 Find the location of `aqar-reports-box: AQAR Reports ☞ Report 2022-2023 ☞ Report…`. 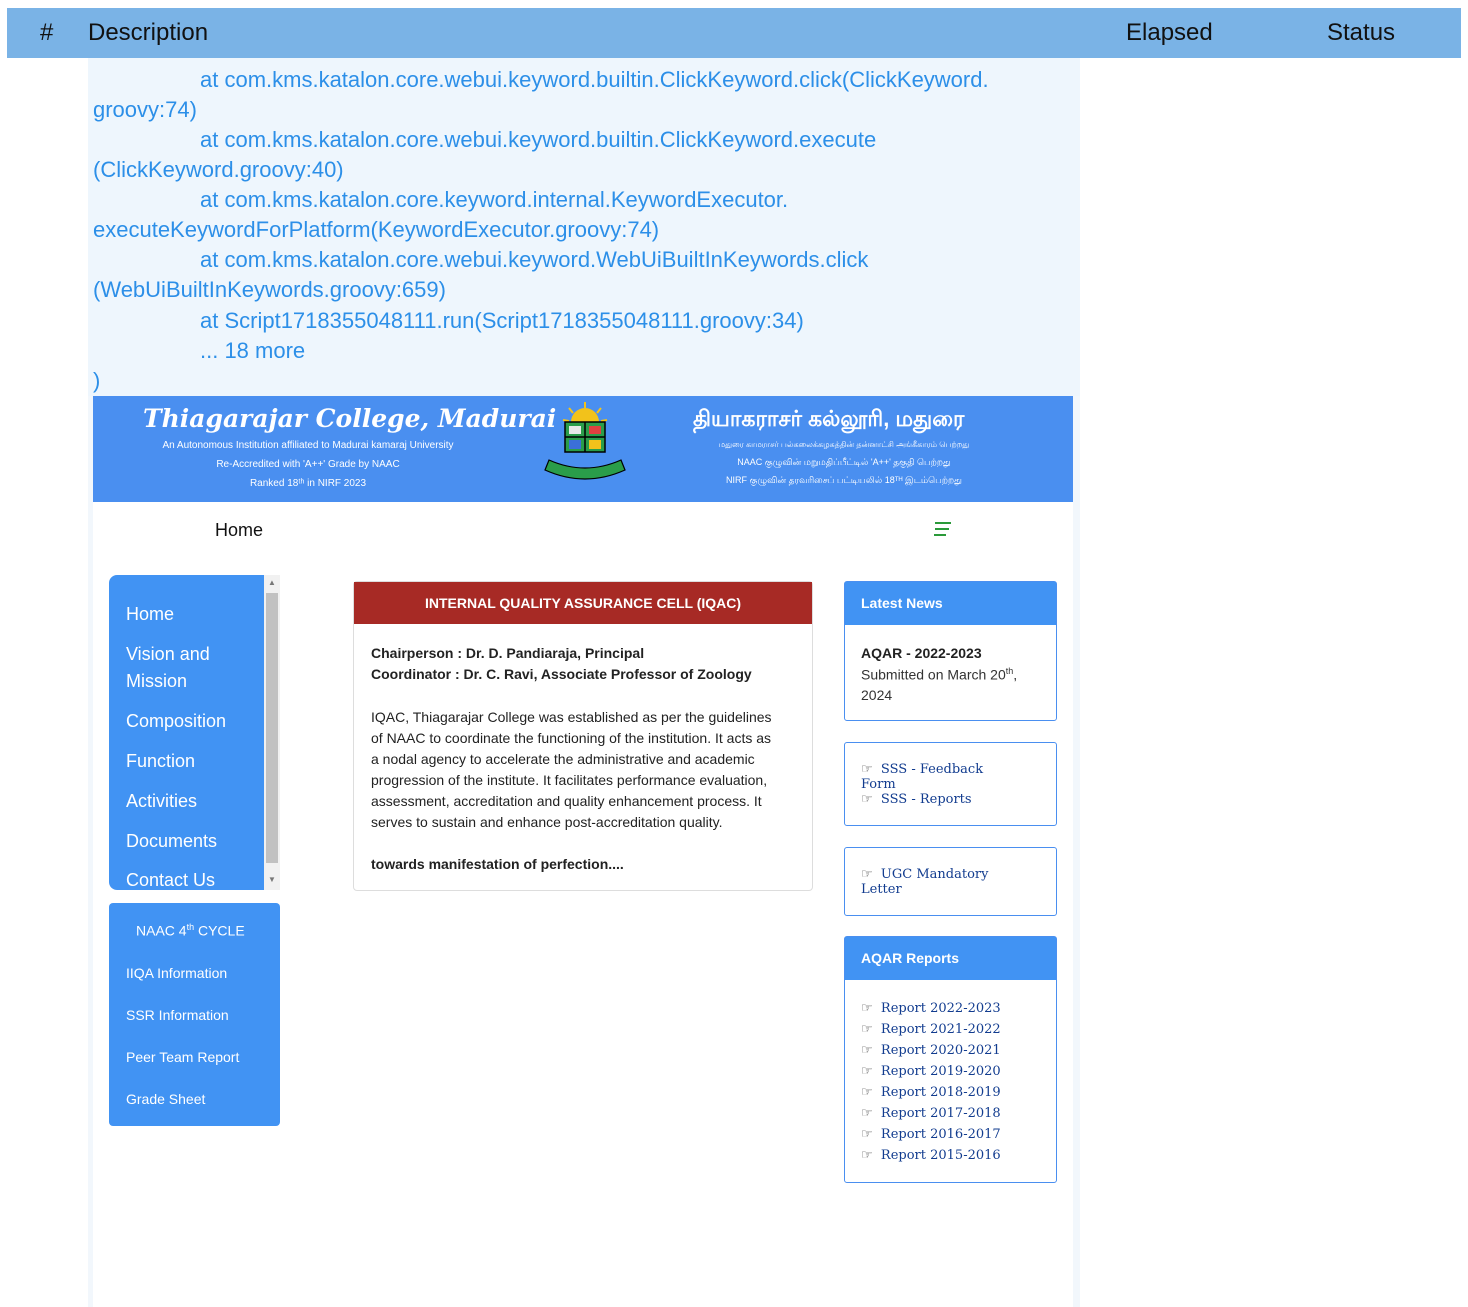

aqar-reports-box: AQAR Reports ☞ Report 2022-2023 ☞ Report… is located at coordinates (950, 1059).